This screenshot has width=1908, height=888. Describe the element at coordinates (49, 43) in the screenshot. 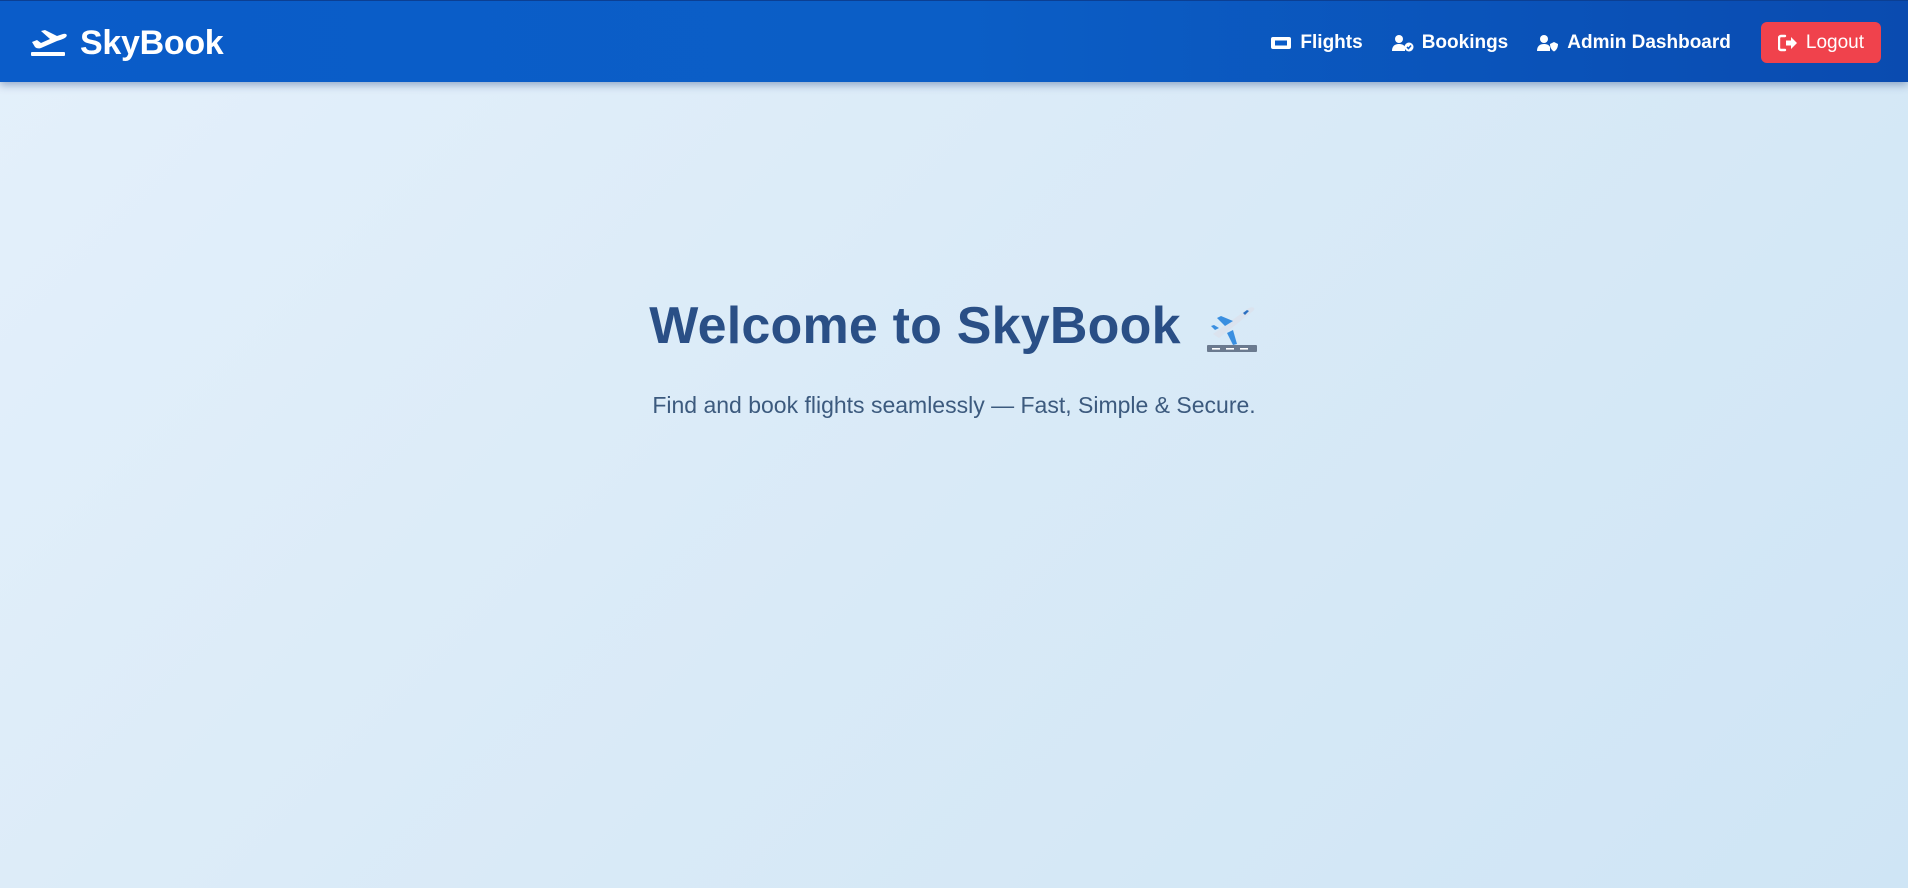

I see `plane-departure-icon` at that location.